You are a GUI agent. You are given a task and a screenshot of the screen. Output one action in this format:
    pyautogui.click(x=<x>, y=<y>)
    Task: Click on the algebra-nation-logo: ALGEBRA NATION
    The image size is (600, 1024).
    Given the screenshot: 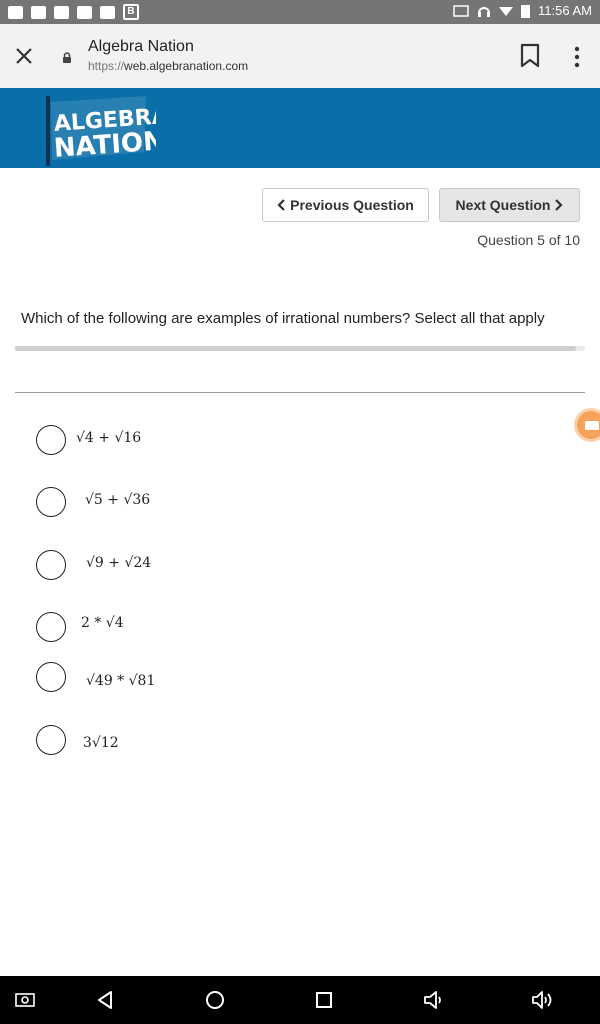 What is the action you would take?
    pyautogui.click(x=101, y=130)
    